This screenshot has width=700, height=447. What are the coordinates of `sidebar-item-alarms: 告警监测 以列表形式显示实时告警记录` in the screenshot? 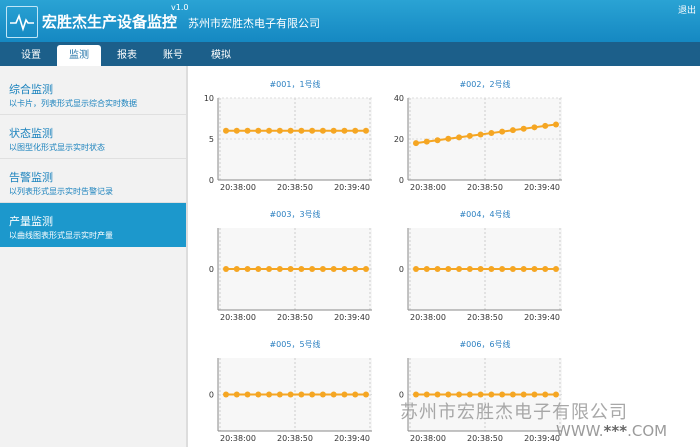 It's located at (93, 181).